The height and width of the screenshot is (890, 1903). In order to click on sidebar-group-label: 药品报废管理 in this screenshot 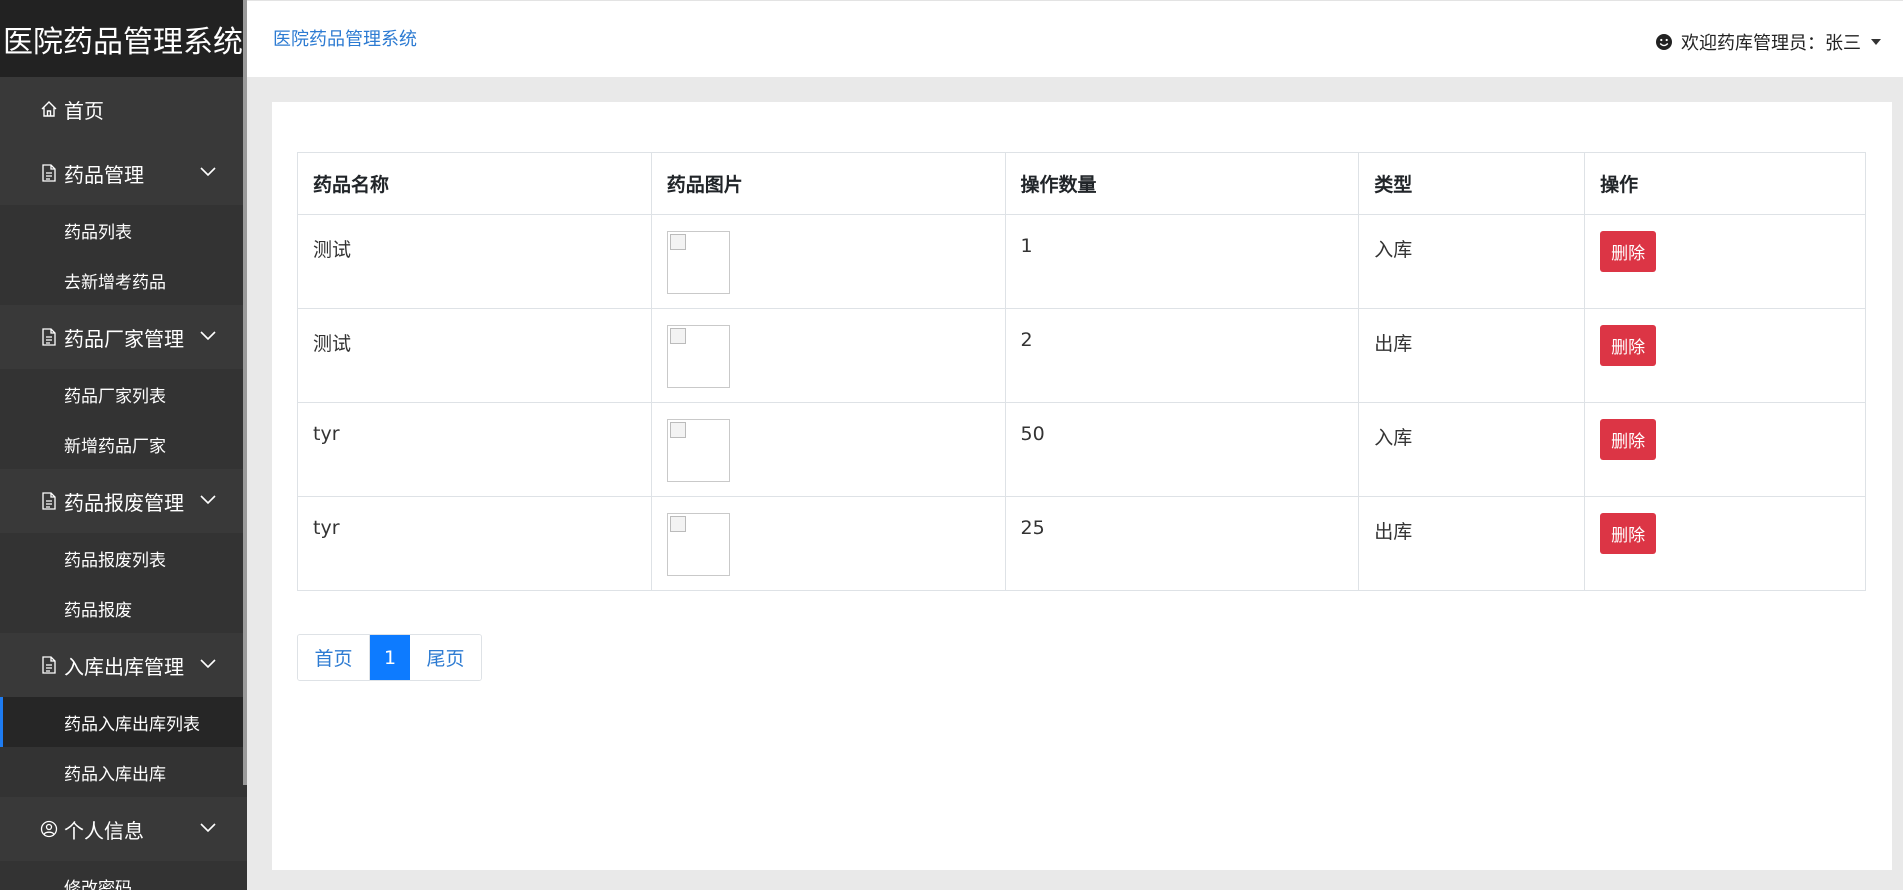, I will do `click(124, 502)`.